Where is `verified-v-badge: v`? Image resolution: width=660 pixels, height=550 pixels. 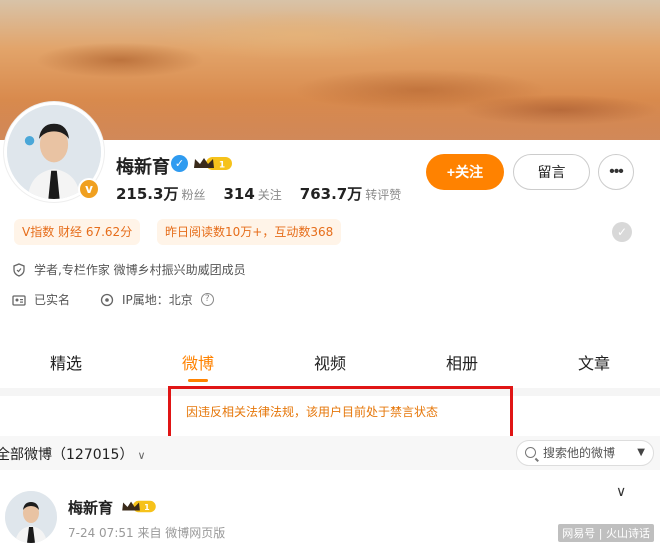
verified-v-badge: v is located at coordinates (89, 189).